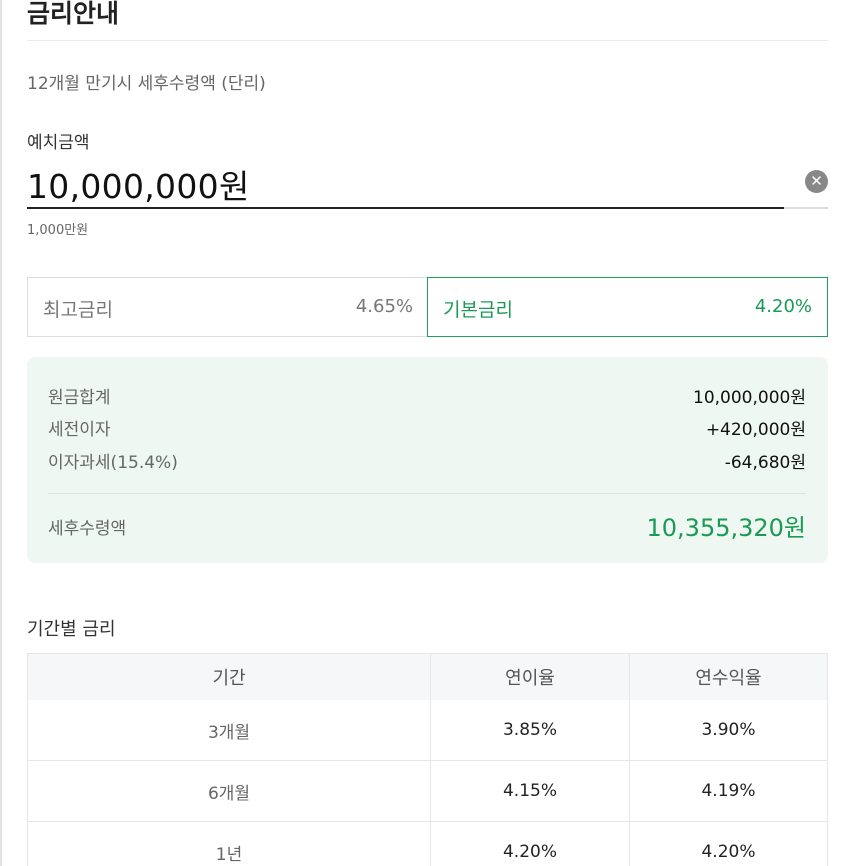 The width and height of the screenshot is (854, 866). I want to click on page-left-border, so click(1, 433).